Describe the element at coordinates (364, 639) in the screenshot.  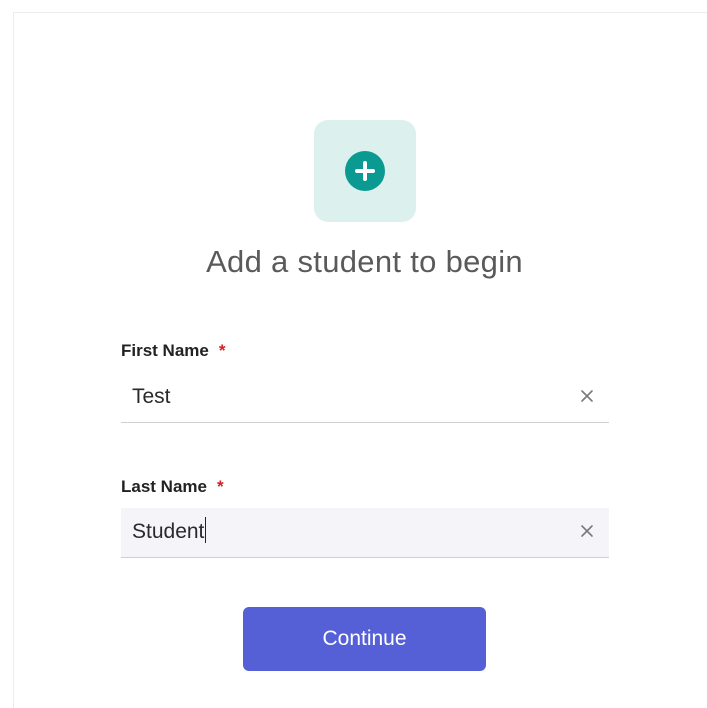
I see `continue-button: Continue` at that location.